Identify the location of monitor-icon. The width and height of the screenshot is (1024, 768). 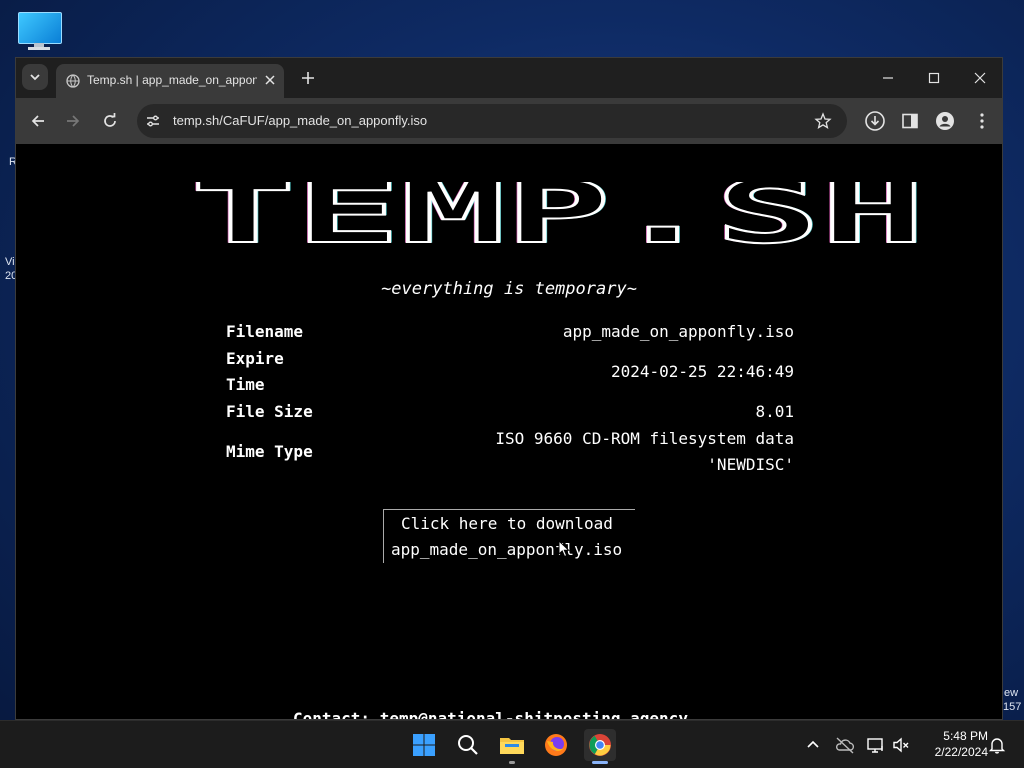
(40, 28).